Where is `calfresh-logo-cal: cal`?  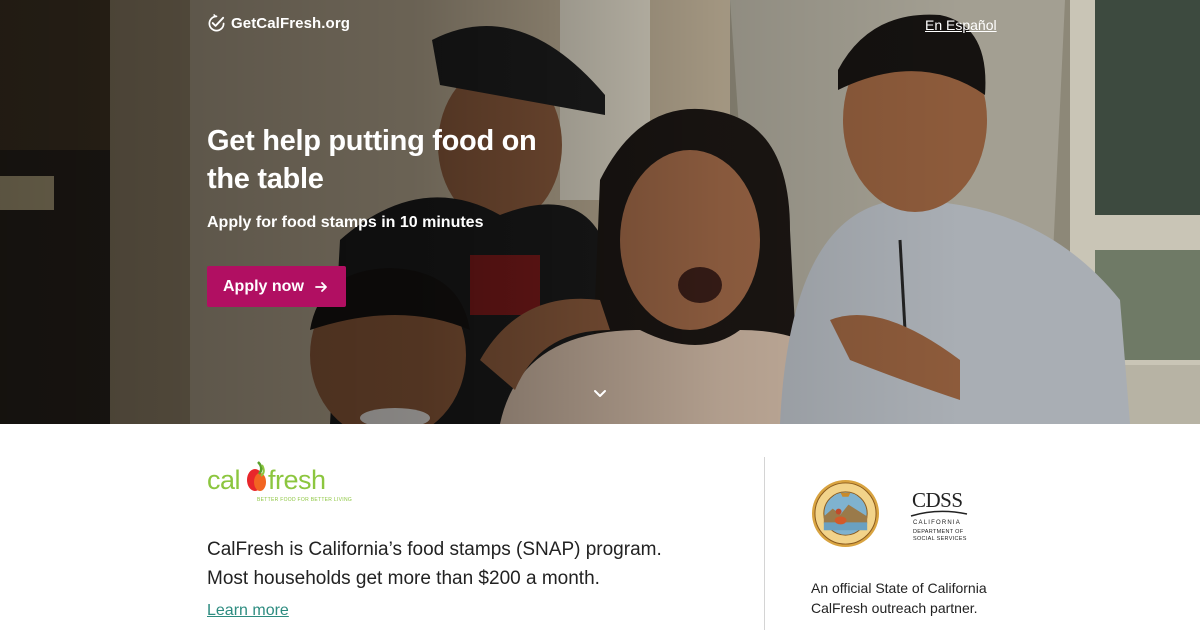
calfresh-logo-cal: cal is located at coordinates (224, 480).